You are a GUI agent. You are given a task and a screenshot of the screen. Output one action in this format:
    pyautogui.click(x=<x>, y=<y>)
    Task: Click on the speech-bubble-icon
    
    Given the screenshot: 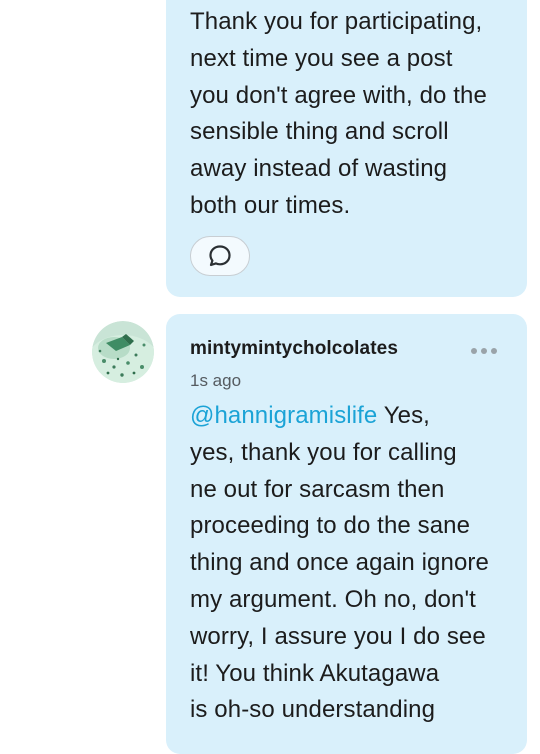 What is the action you would take?
    pyautogui.click(x=220, y=256)
    